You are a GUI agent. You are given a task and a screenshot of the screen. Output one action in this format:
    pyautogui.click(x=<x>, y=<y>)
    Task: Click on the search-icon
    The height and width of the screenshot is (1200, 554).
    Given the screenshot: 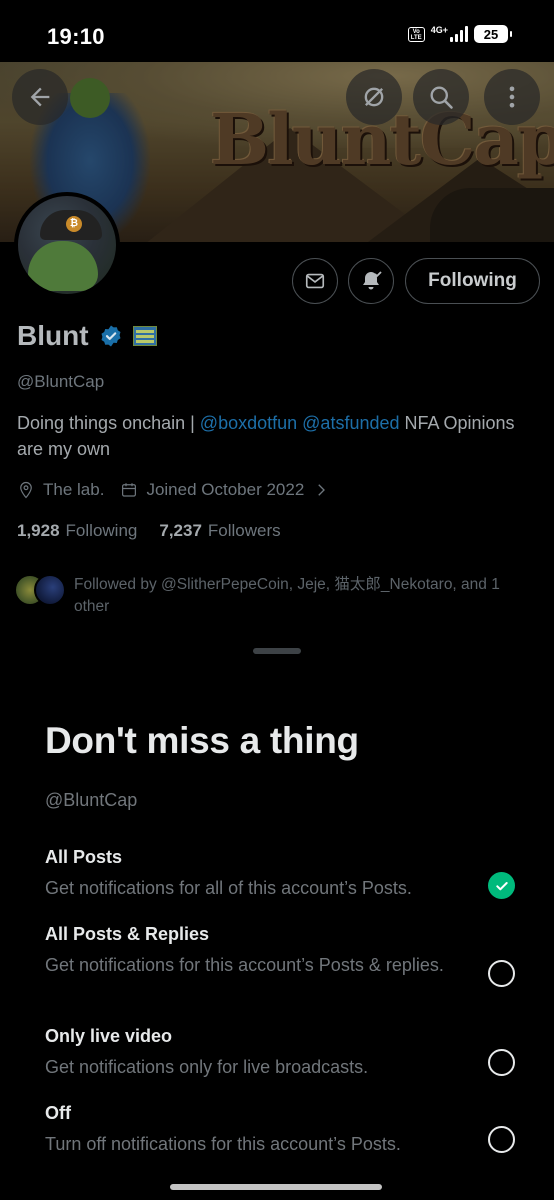 What is the action you would take?
    pyautogui.click(x=441, y=97)
    